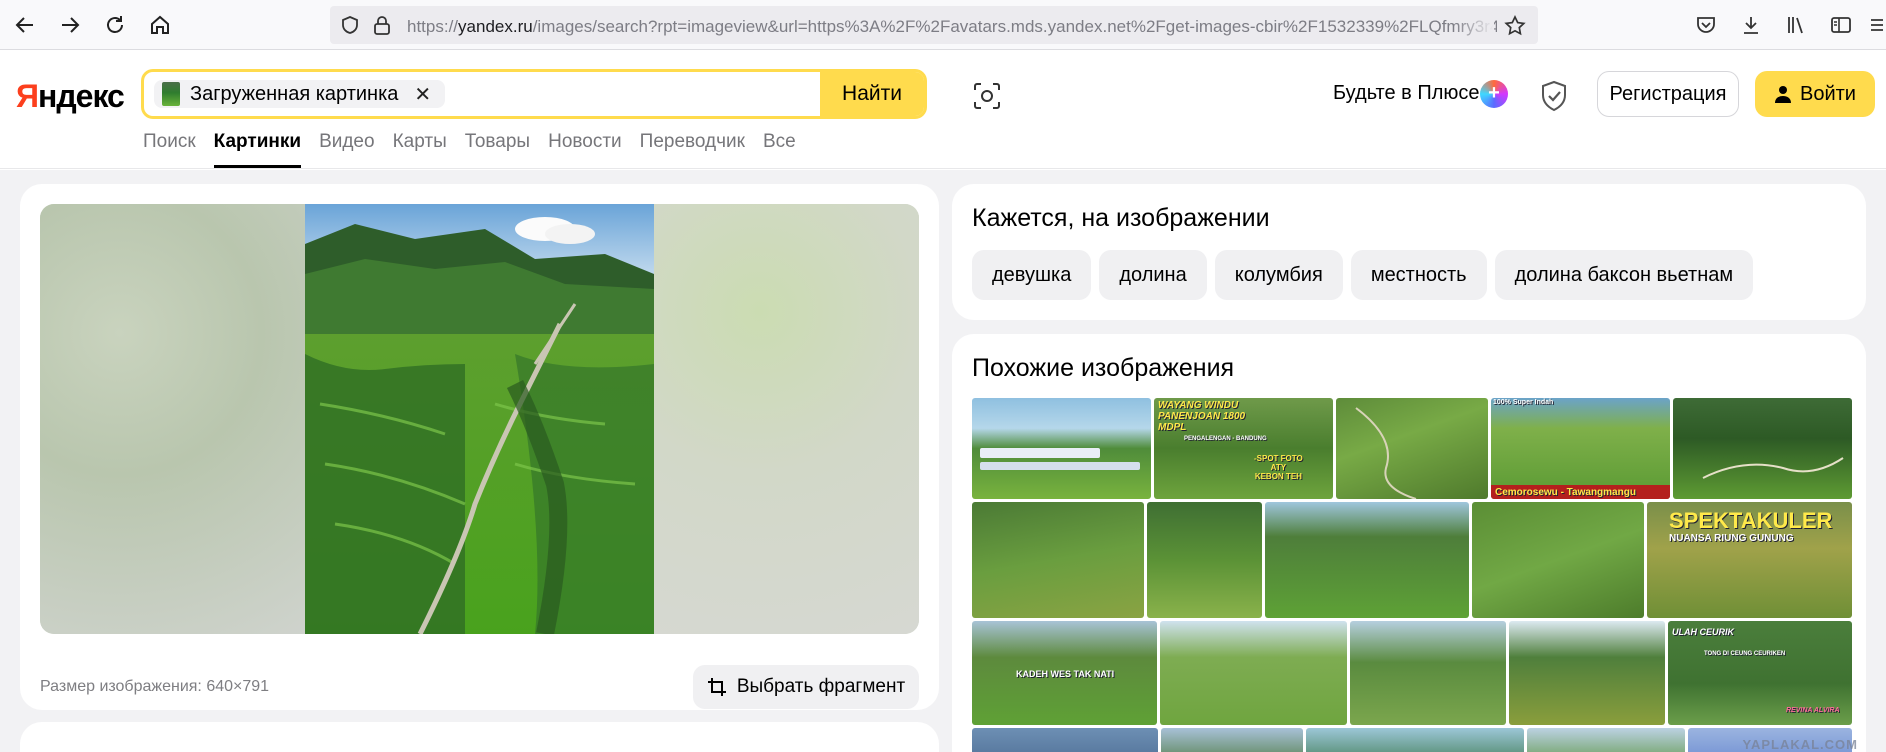  I want to click on image-search-lens-icon, so click(987, 96).